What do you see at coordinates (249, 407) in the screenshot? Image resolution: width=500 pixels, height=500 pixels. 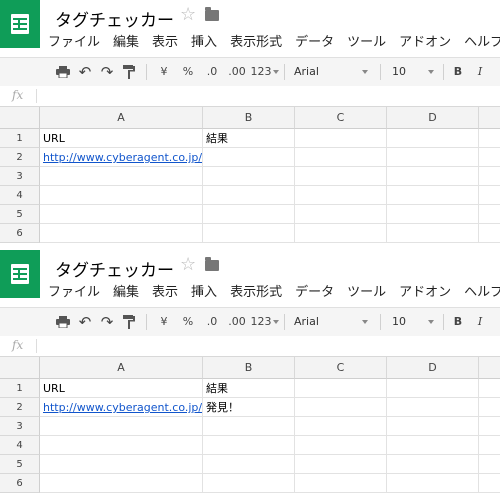 I see `cell-b2: 発見！` at bounding box center [249, 407].